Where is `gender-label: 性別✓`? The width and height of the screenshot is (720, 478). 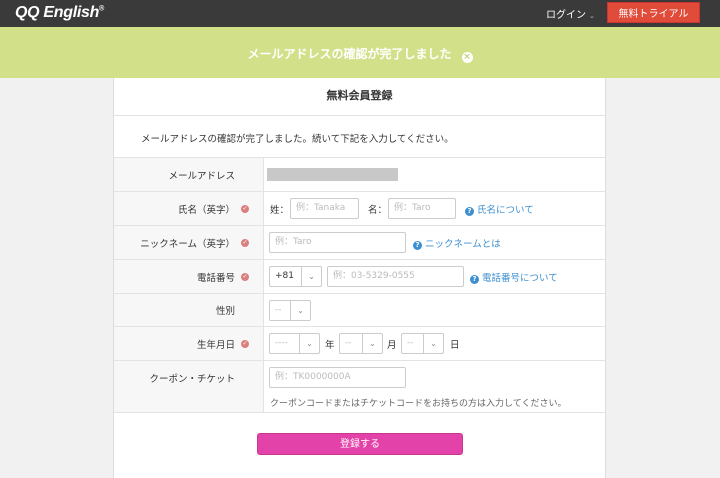
gender-label: 性別✓ is located at coordinates (189, 310).